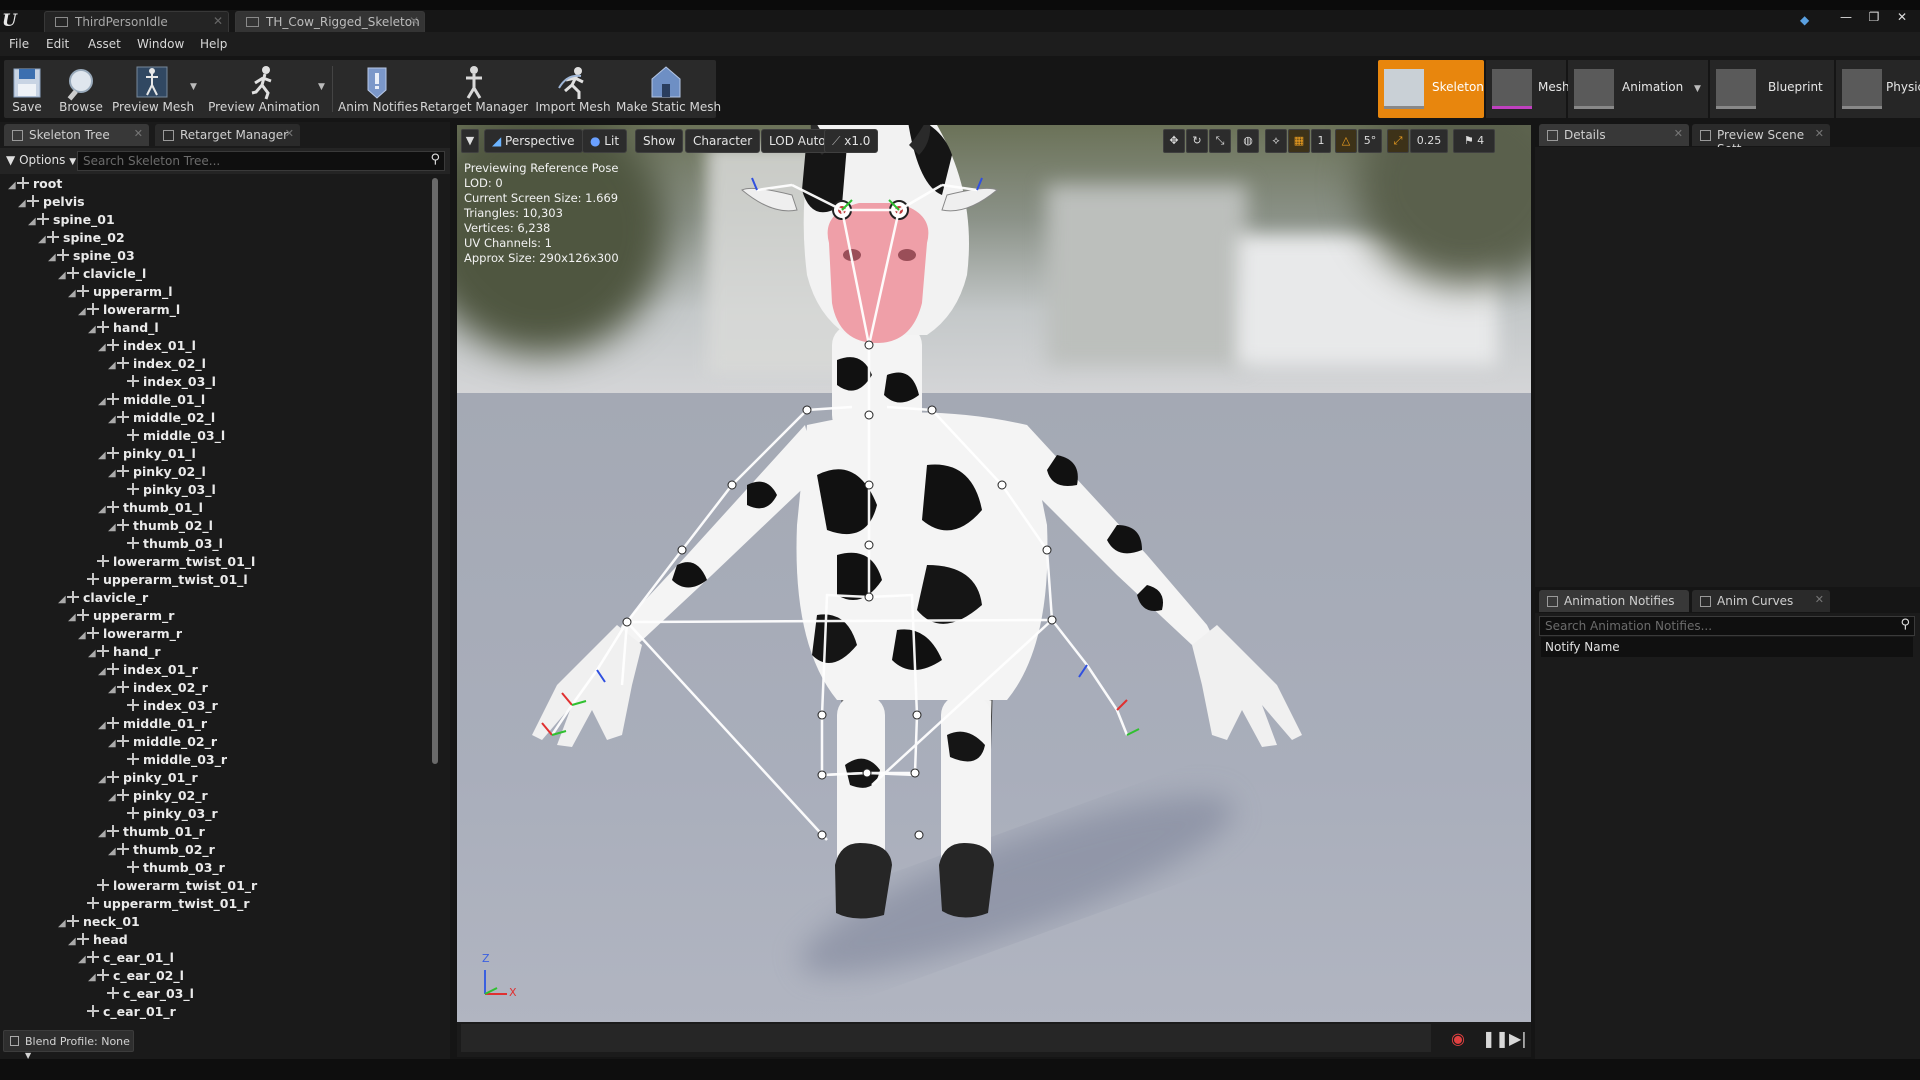  What do you see at coordinates (1874, 21) in the screenshot?
I see `maximize-button: ❐` at bounding box center [1874, 21].